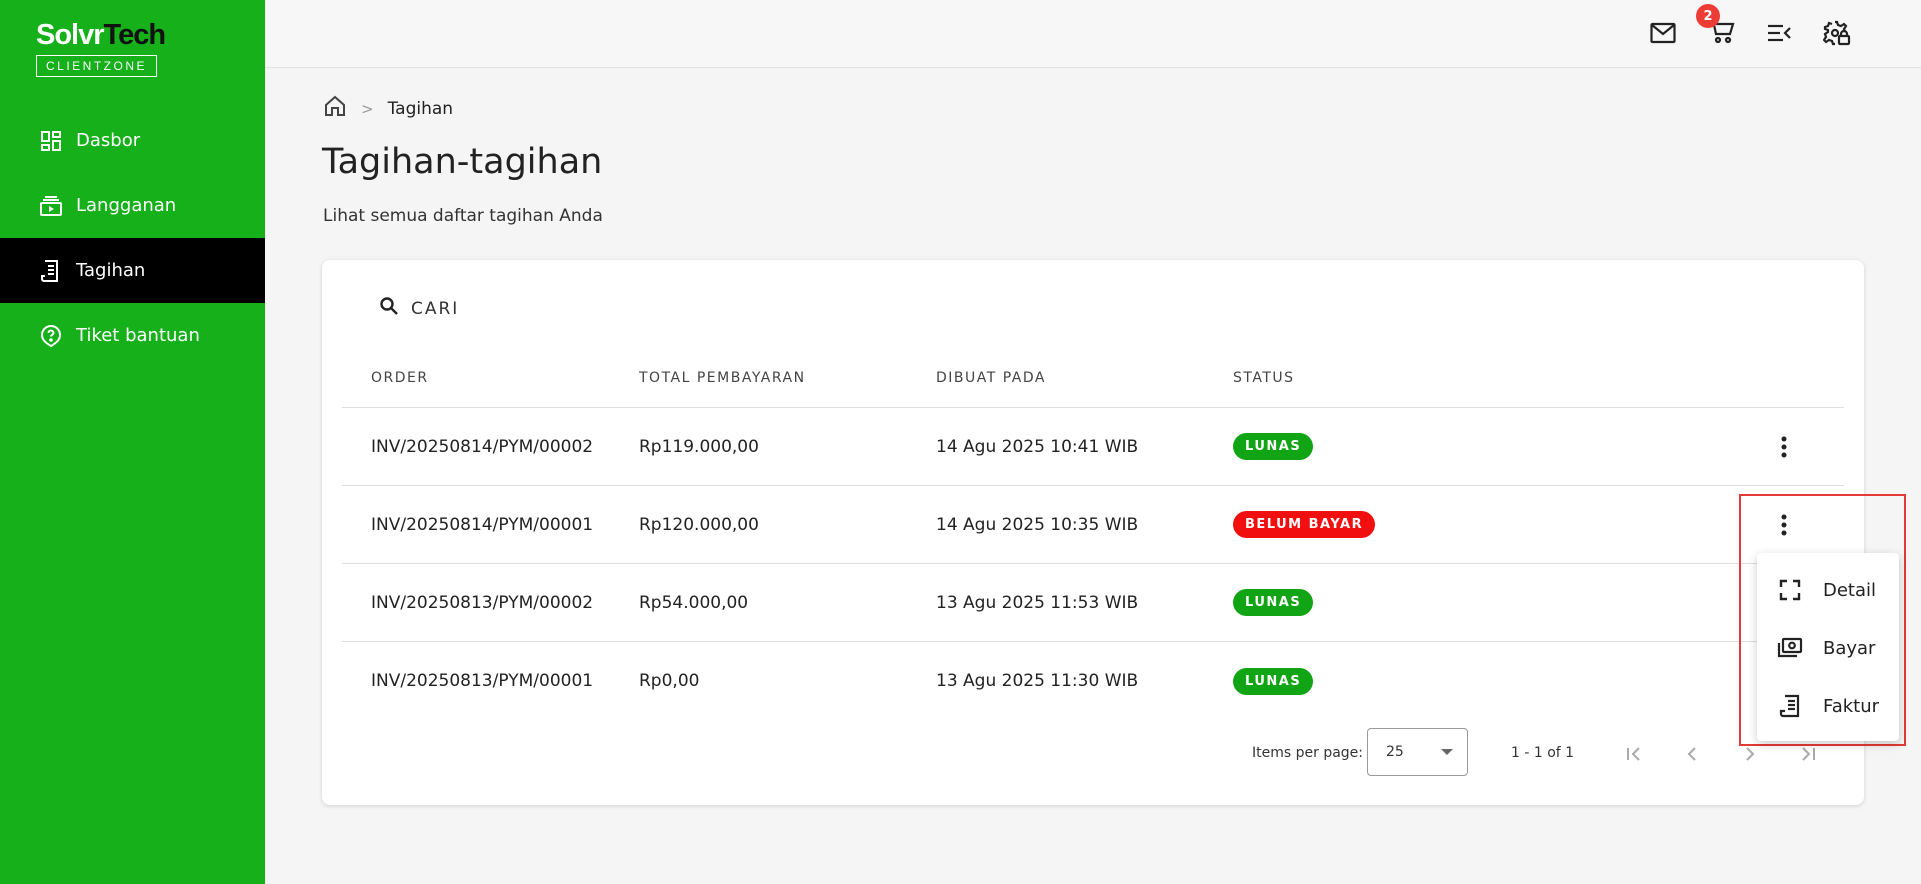 The width and height of the screenshot is (1921, 884). Describe the element at coordinates (1037, 602) in the screenshot. I see `cell-created: 13 Agu 2025 11:53 WIB` at that location.